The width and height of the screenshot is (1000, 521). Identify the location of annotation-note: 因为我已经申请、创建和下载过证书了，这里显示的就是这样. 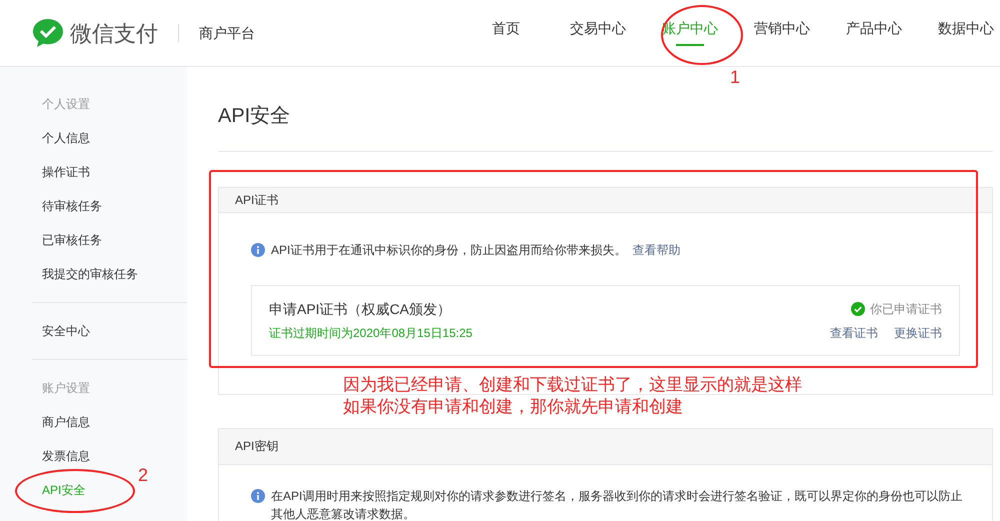
(572, 385).